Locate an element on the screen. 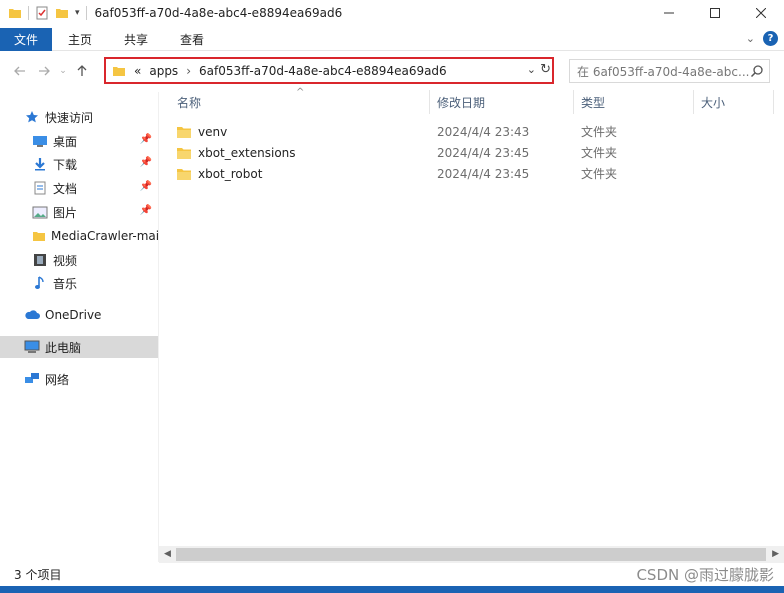  column-header-size: 大小 is located at coordinates (713, 102).